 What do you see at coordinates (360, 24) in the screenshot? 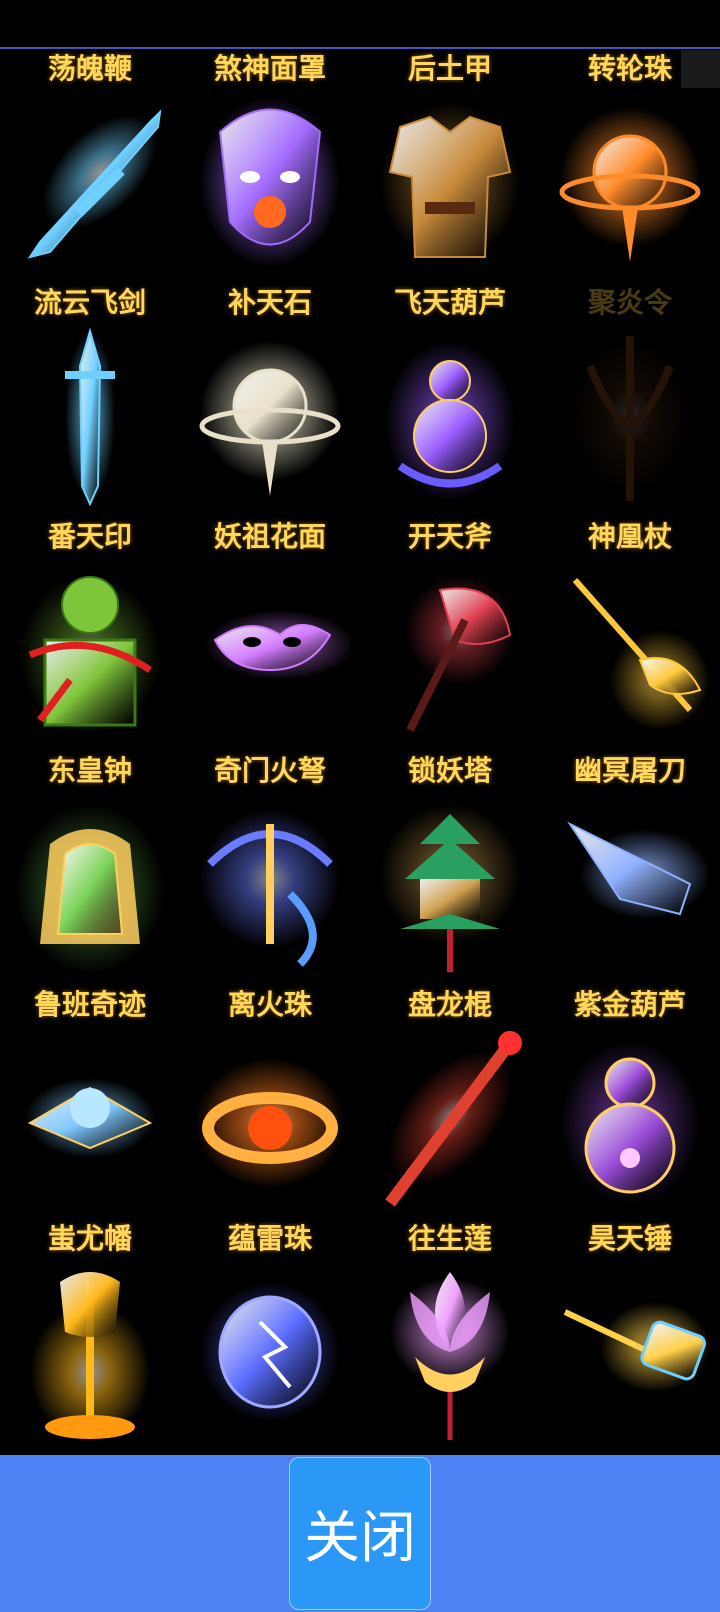
I see `top-bar` at bounding box center [360, 24].